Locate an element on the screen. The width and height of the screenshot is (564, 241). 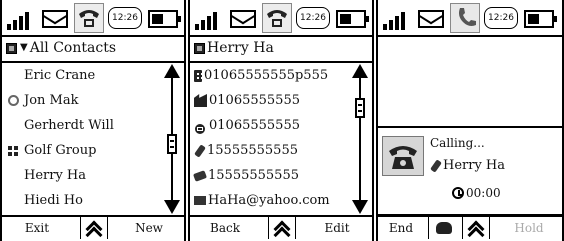
list-item: Gerherdt Will is located at coordinates (82, 125).